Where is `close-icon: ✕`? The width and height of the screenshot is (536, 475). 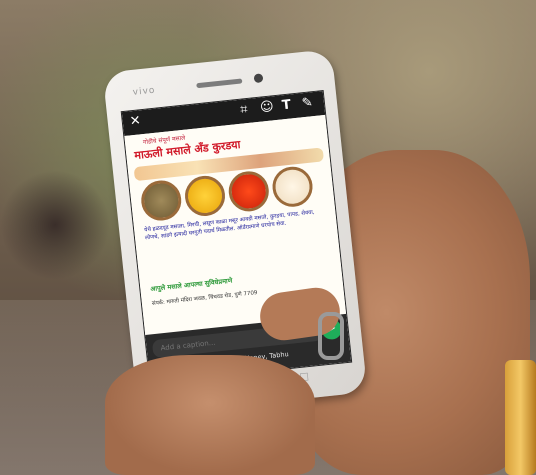
close-icon: ✕ is located at coordinates (135, 121).